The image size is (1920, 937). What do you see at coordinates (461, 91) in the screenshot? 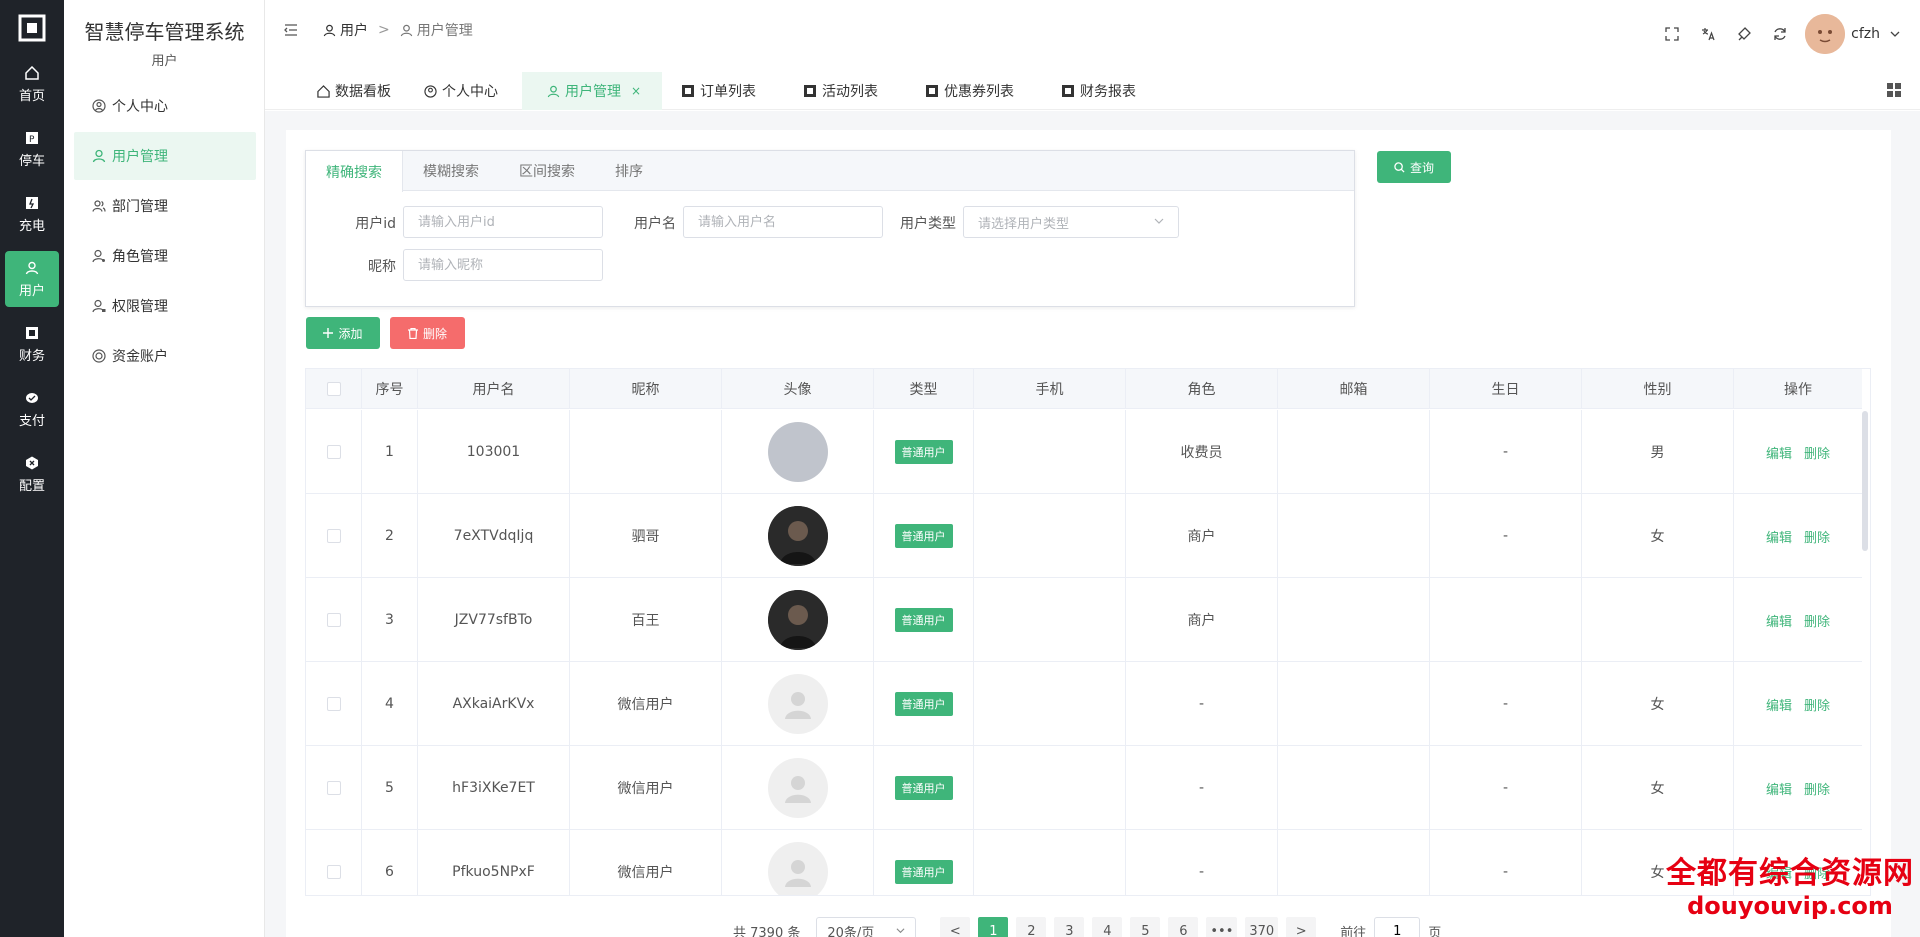
I see `tab-profile: 个人中心` at bounding box center [461, 91].